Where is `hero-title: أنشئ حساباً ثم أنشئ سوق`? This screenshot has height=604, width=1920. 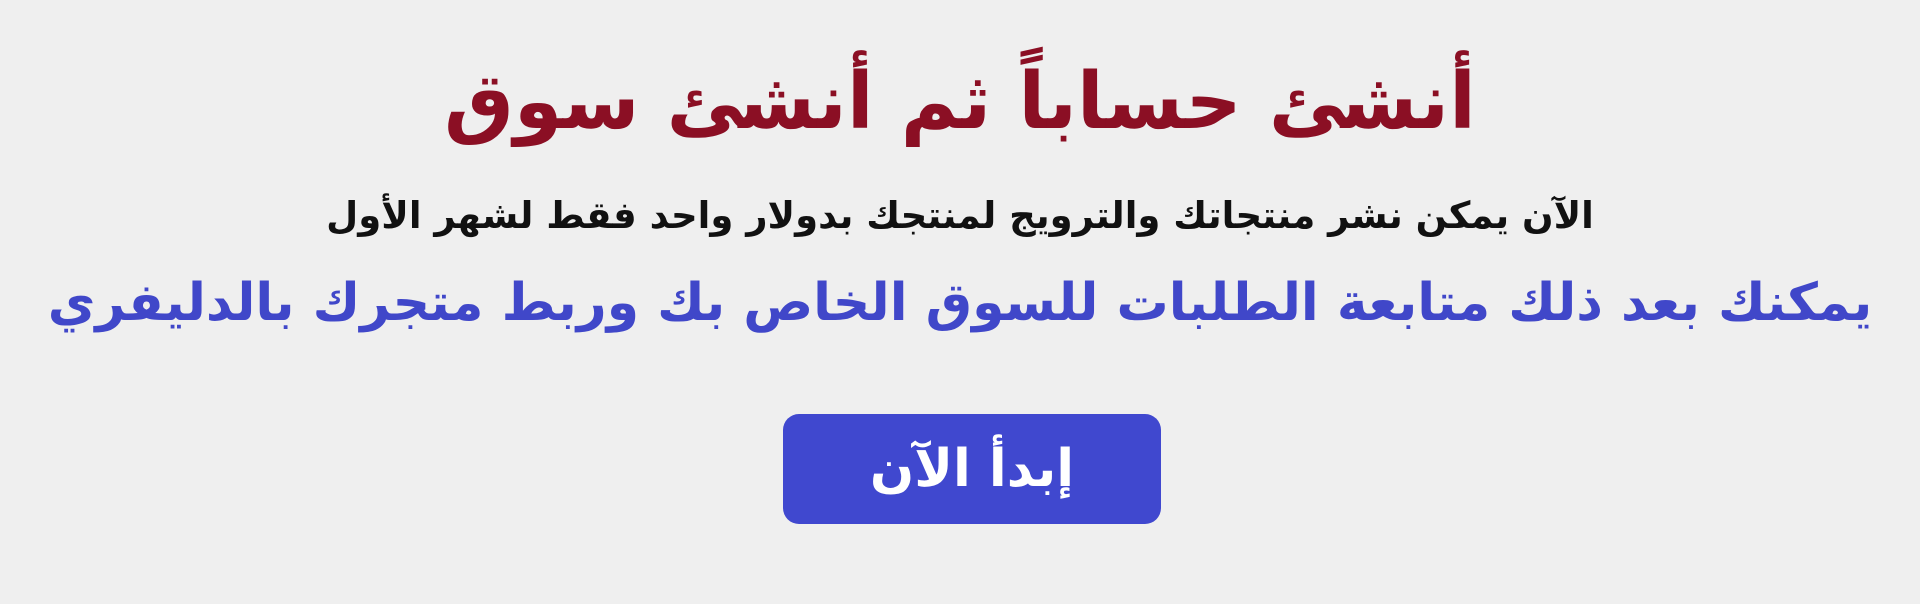 hero-title: أنشئ حساباً ثم أنشئ سوق is located at coordinates (960, 102).